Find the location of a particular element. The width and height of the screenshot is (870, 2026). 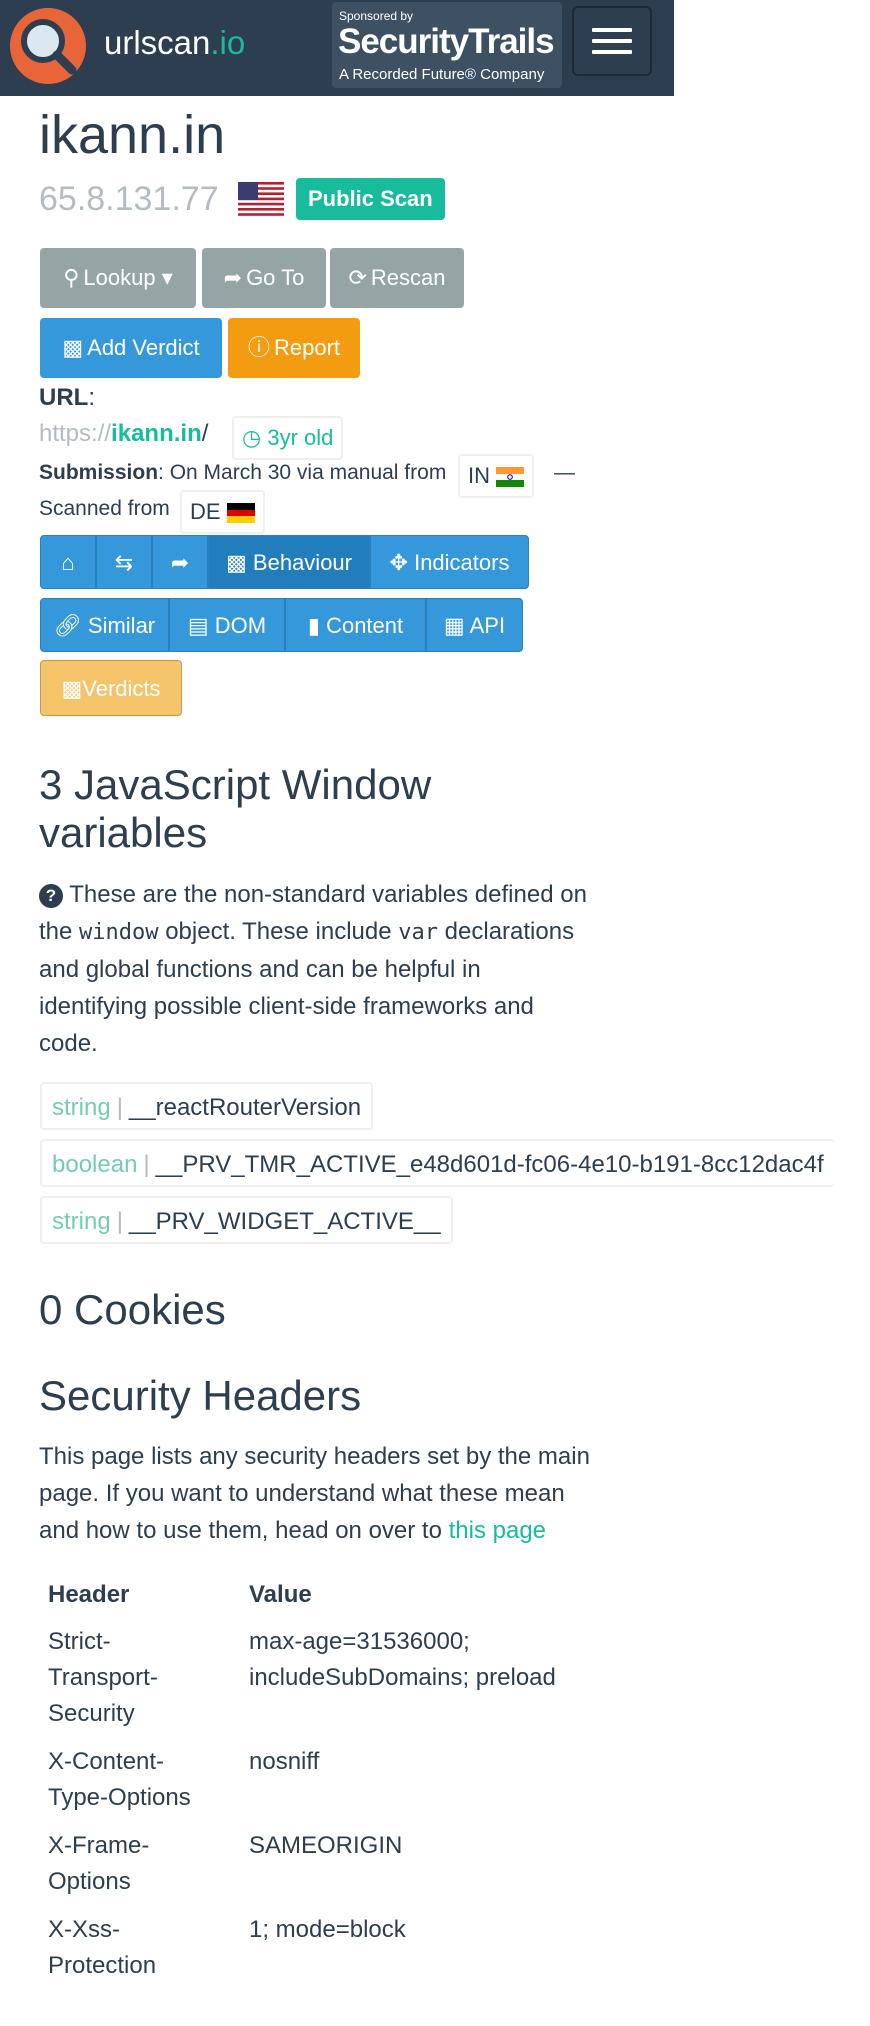

desc-code-window: window is located at coordinates (119, 932).